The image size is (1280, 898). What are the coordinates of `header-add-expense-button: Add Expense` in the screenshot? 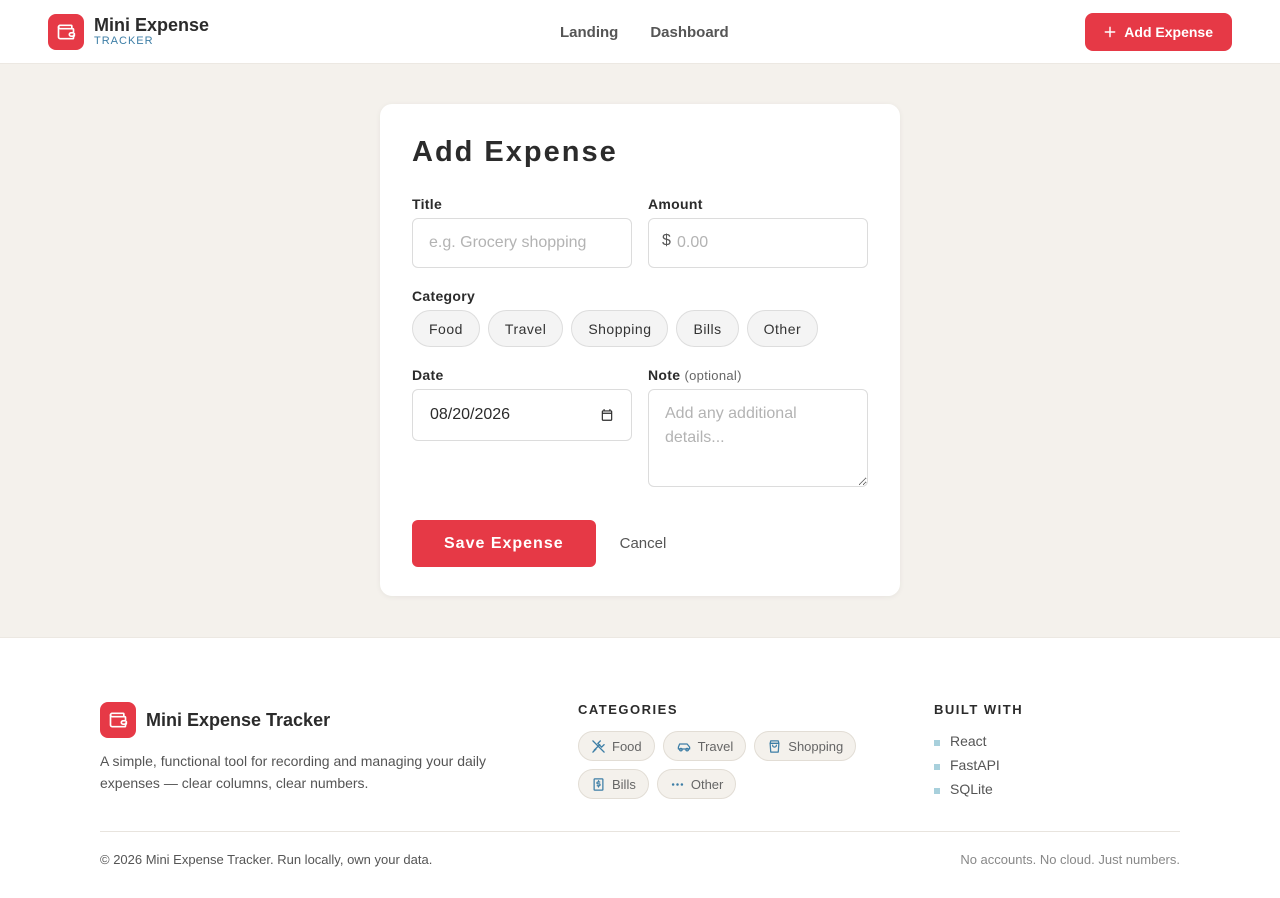 It's located at (1158, 32).